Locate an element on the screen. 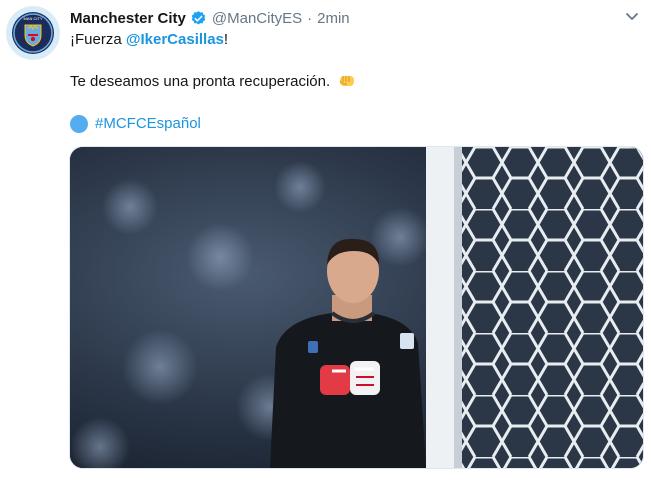 The width and height of the screenshot is (651, 485). tweet-header: Manchester City @ManCityES · 2min is located at coordinates (210, 18).